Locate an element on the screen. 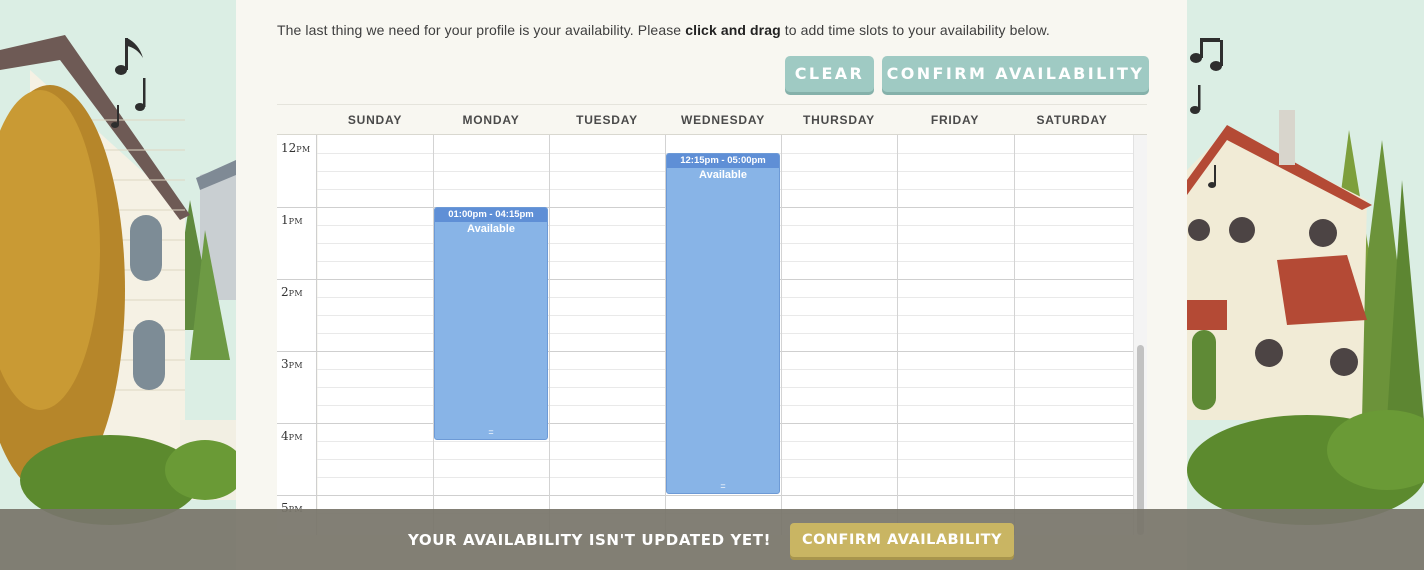  day-header-monday: MONDAY is located at coordinates (491, 120).